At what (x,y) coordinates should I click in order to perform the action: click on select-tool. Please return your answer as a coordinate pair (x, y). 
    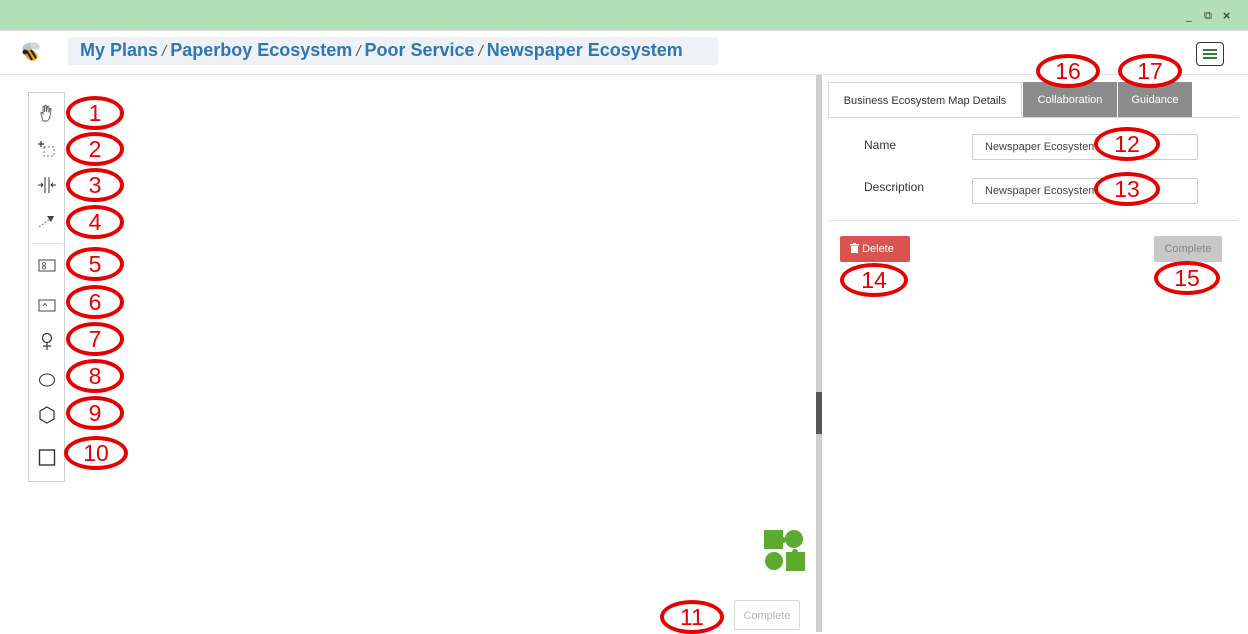
    Looking at the image, I should click on (47, 148).